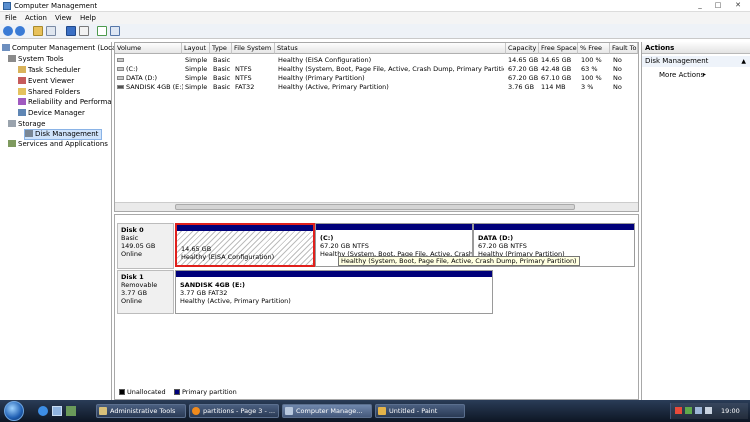 This screenshot has height=422, width=750. Describe the element at coordinates (88, 18) in the screenshot. I see `menu-help: Help` at that location.